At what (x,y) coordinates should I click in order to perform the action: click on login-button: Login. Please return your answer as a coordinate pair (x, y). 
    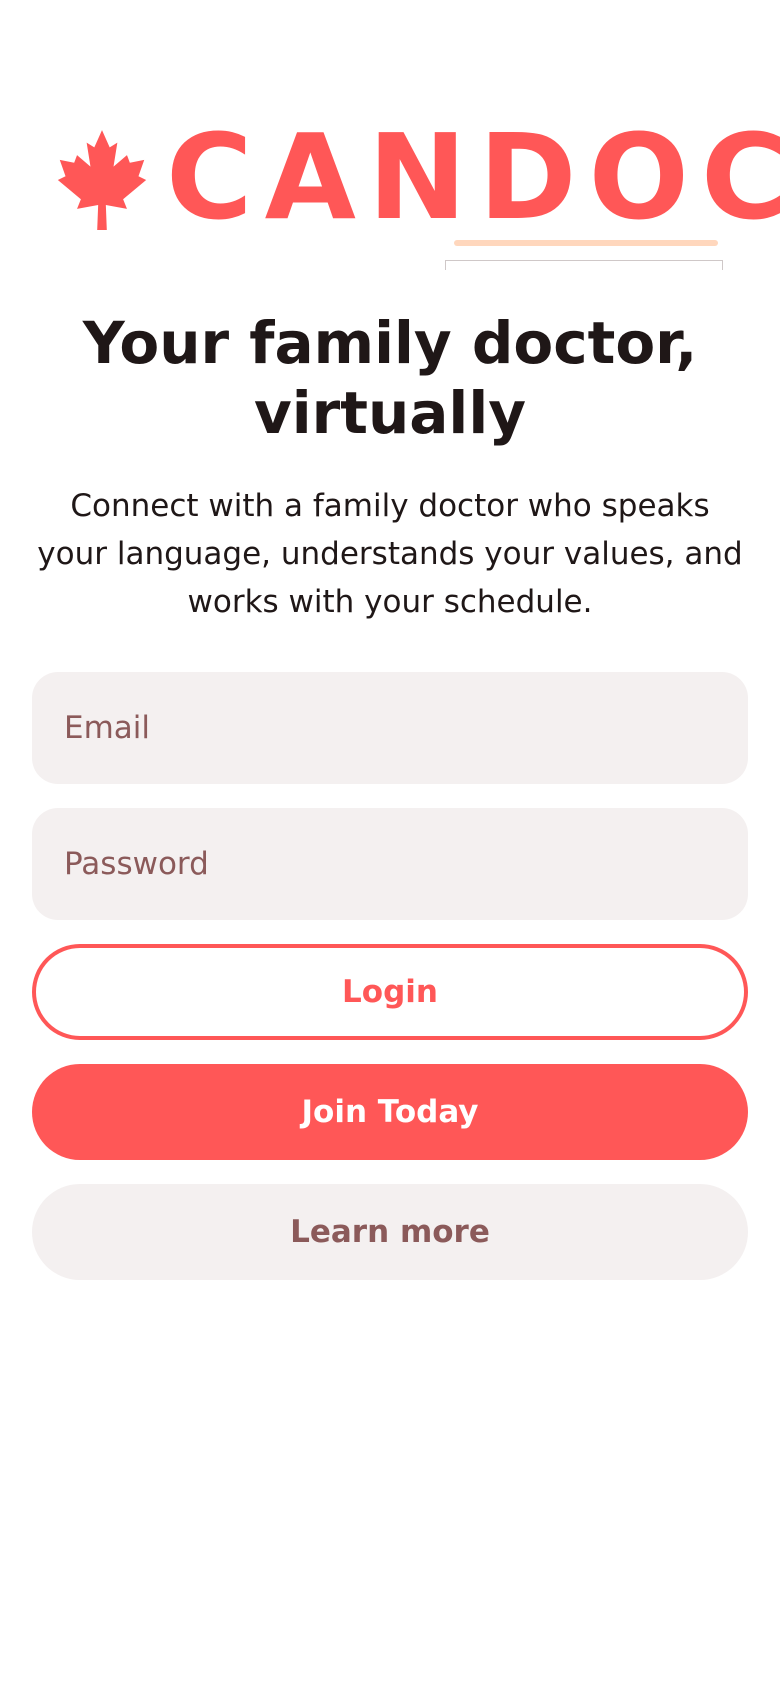
    Looking at the image, I should click on (390, 992).